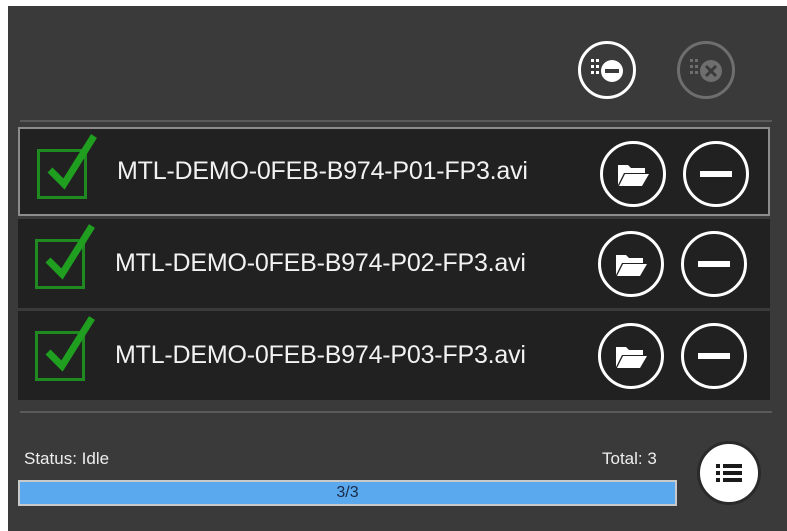 The width and height of the screenshot is (787, 531). What do you see at coordinates (67, 458) in the screenshot?
I see `status-text: Status: Idle` at bounding box center [67, 458].